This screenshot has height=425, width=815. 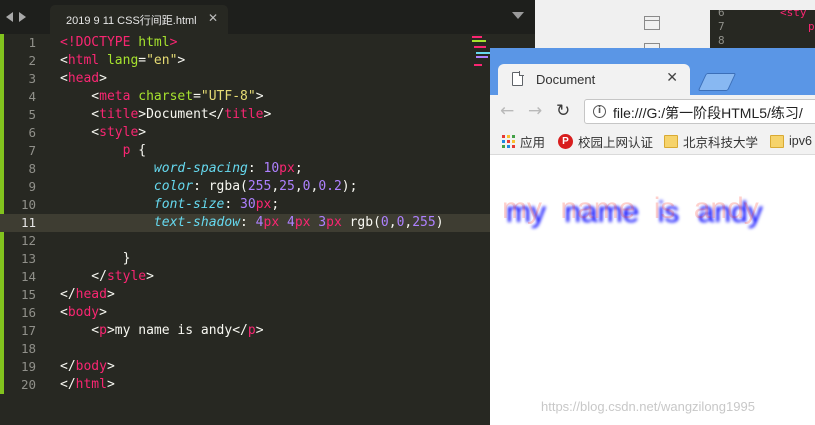 What do you see at coordinates (32, 114) in the screenshot?
I see `line-number: 5` at bounding box center [32, 114].